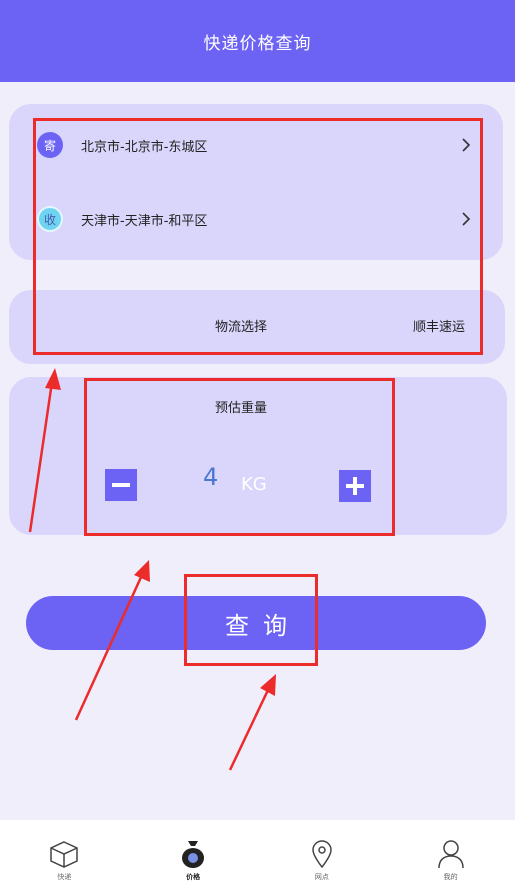  Describe the element at coordinates (254, 484) in the screenshot. I see `weight-unit: KG` at that location.